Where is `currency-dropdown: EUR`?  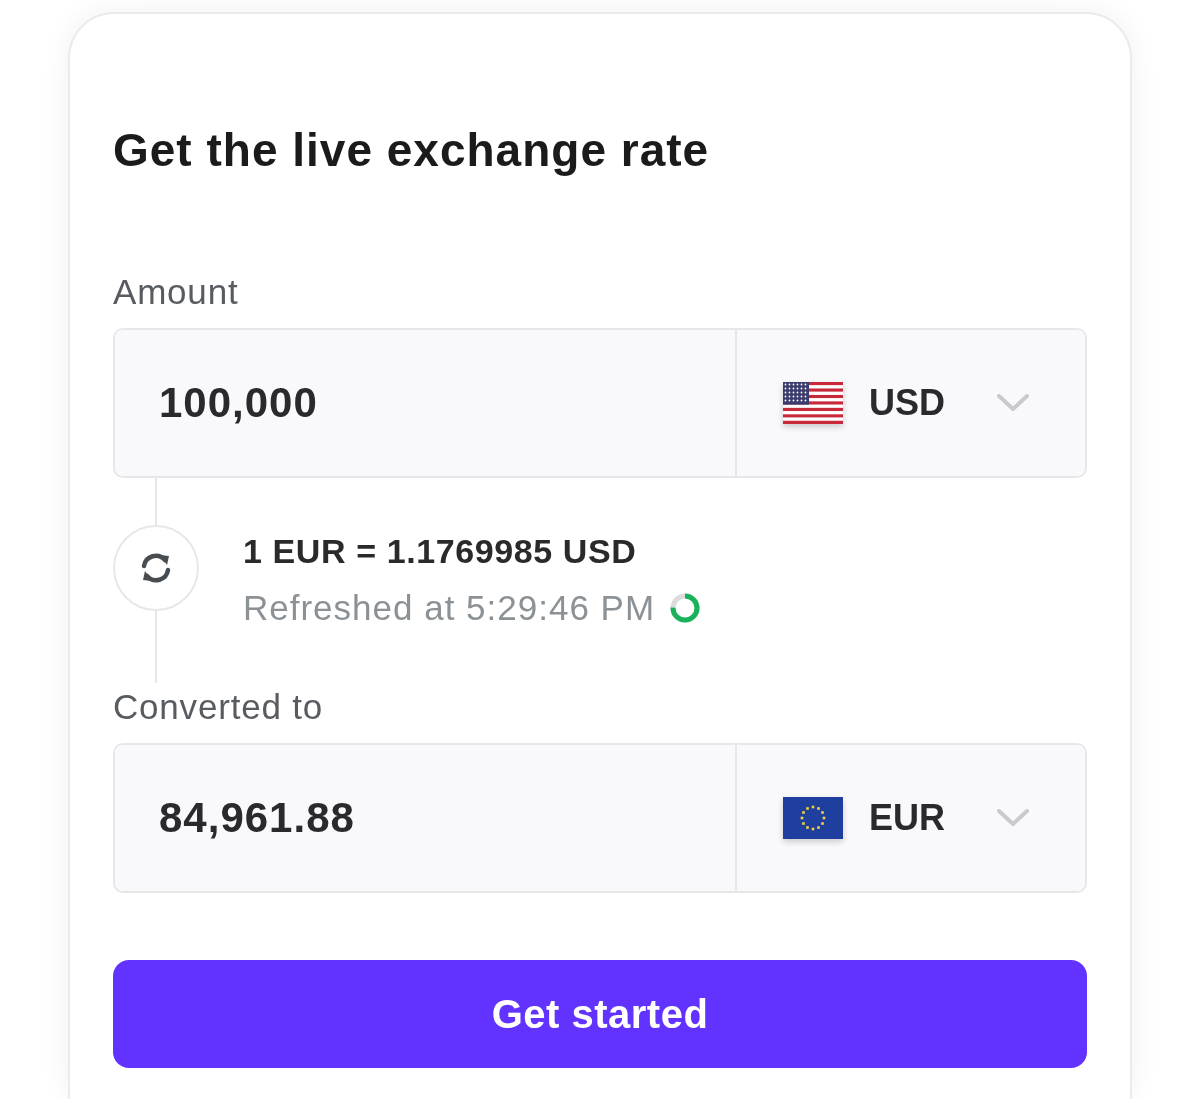
currency-dropdown: EUR is located at coordinates (910, 818).